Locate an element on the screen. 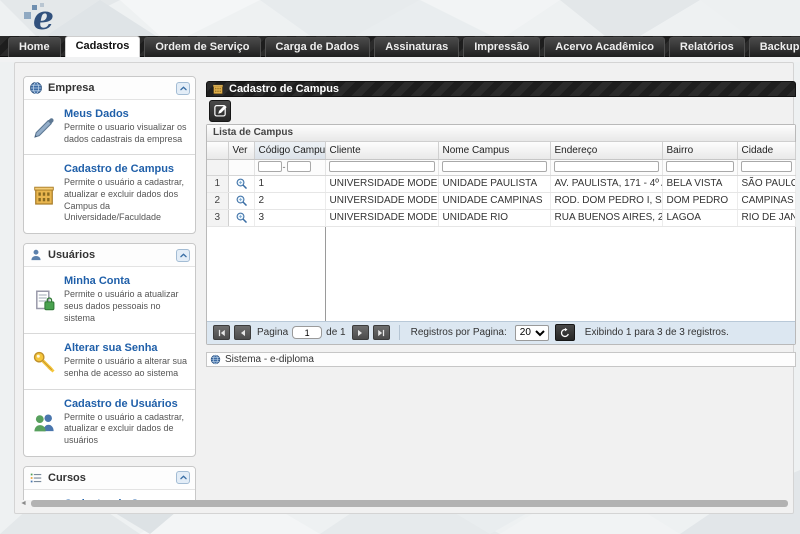 This screenshot has height=534, width=800. col-codigo-campus: Código Campus▲ is located at coordinates (290, 151).